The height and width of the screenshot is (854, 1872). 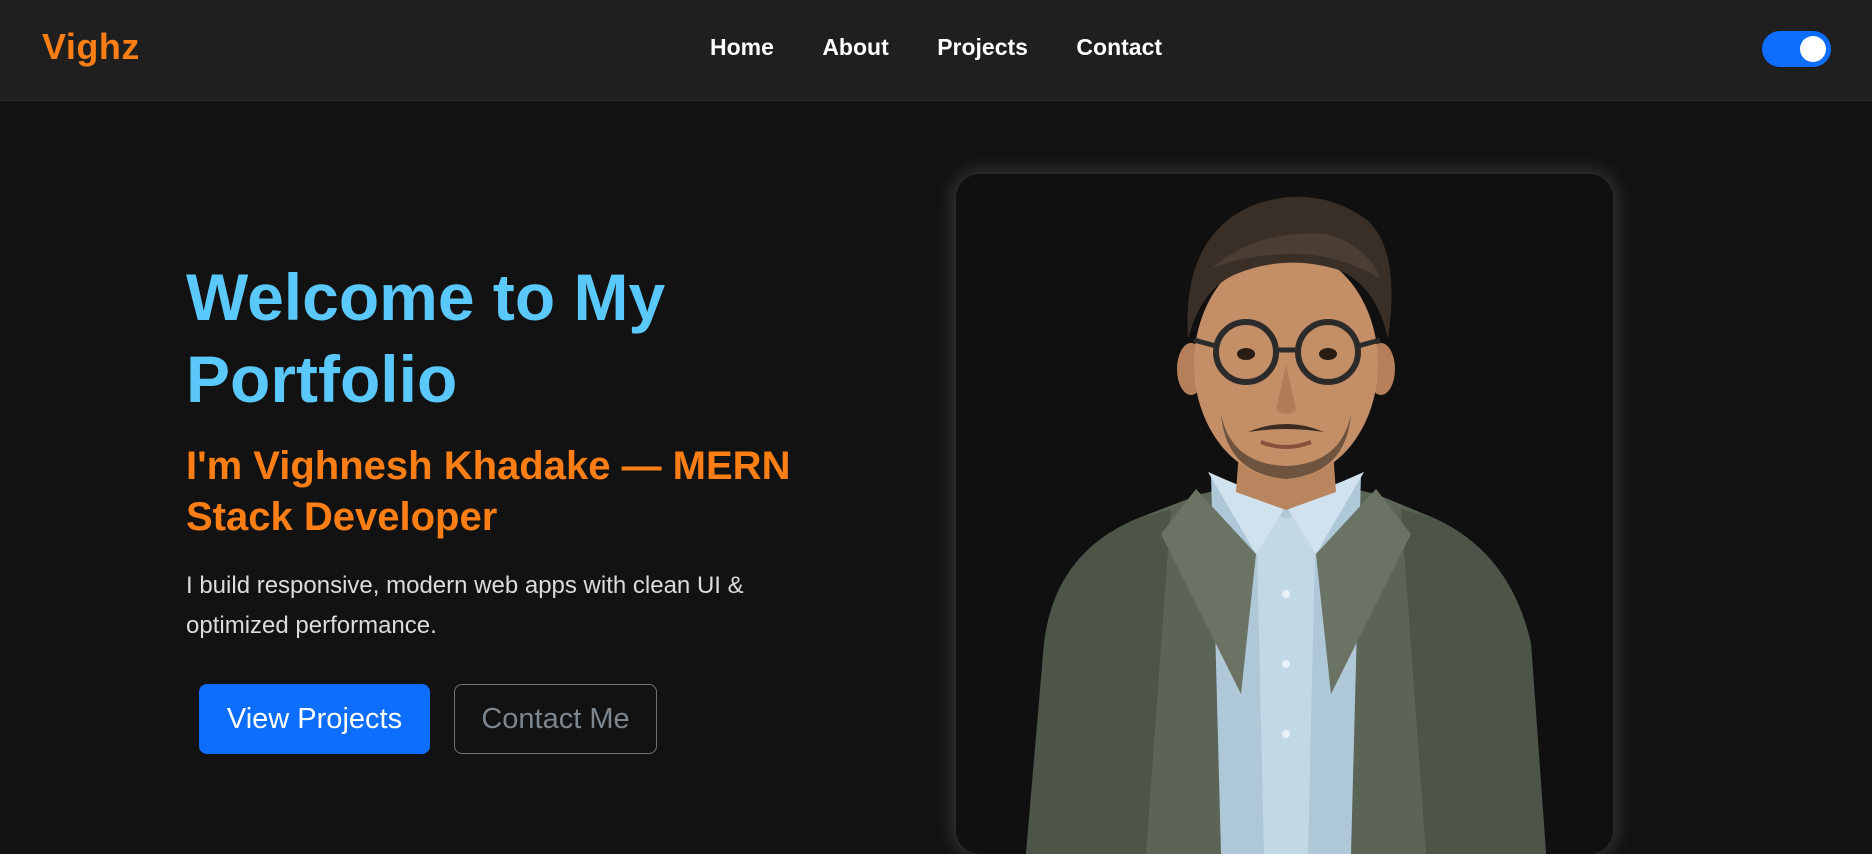 I want to click on toggle-knob, so click(x=1813, y=49).